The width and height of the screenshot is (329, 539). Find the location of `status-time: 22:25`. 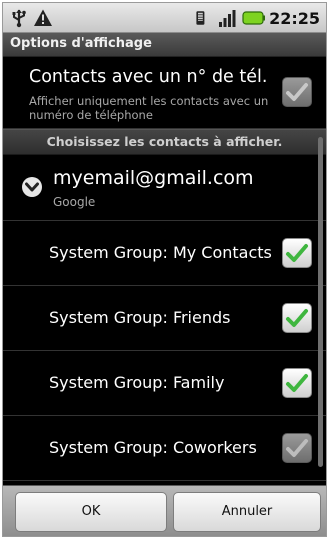

status-time: 22:25 is located at coordinates (294, 18).